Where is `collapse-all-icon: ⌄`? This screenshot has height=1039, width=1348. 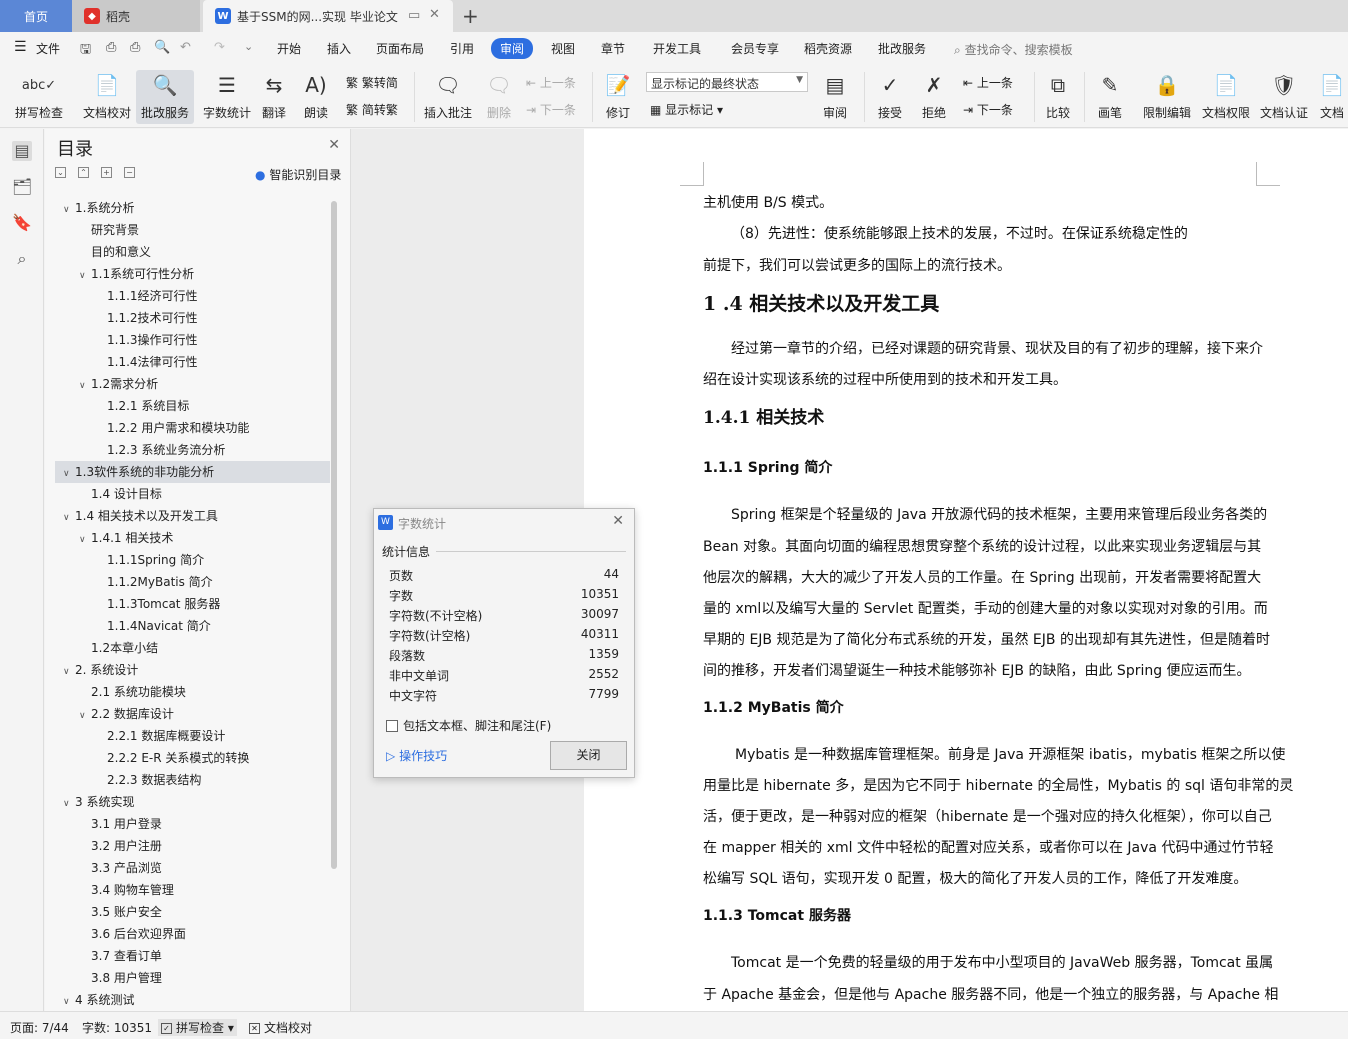
collapse-all-icon: ⌄ is located at coordinates (60, 172).